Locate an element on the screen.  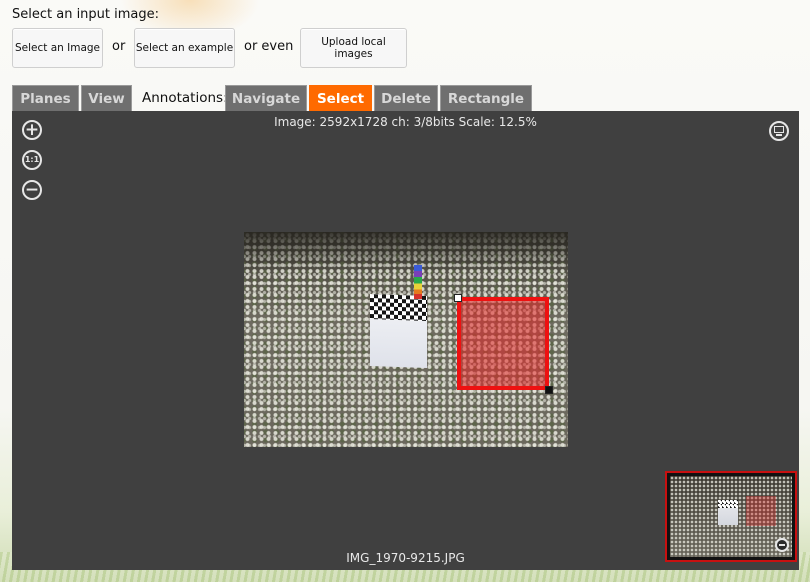
upload-local-images-button: Upload local images is located at coordinates (353, 48).